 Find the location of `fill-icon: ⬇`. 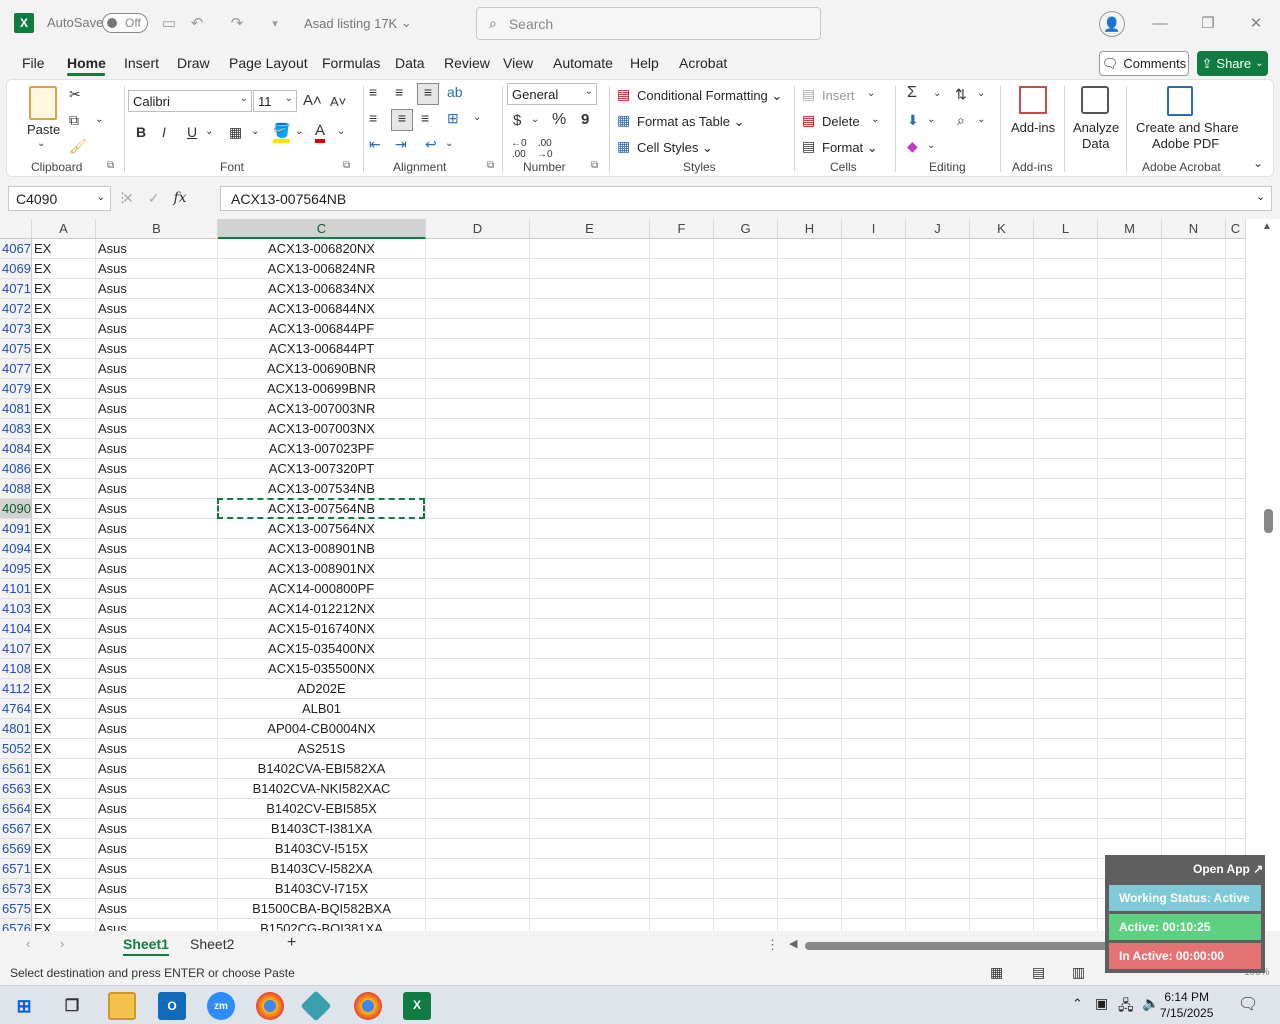

fill-icon: ⬇ is located at coordinates (913, 120).